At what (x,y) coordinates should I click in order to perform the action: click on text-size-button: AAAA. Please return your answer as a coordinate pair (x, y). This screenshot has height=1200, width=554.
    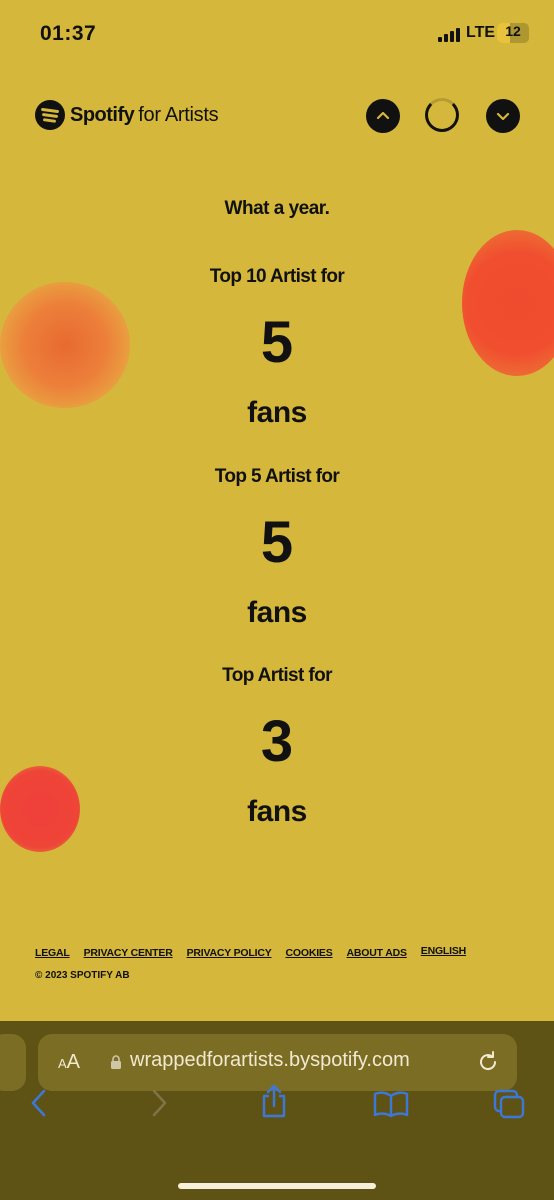
    Looking at the image, I should click on (69, 1062).